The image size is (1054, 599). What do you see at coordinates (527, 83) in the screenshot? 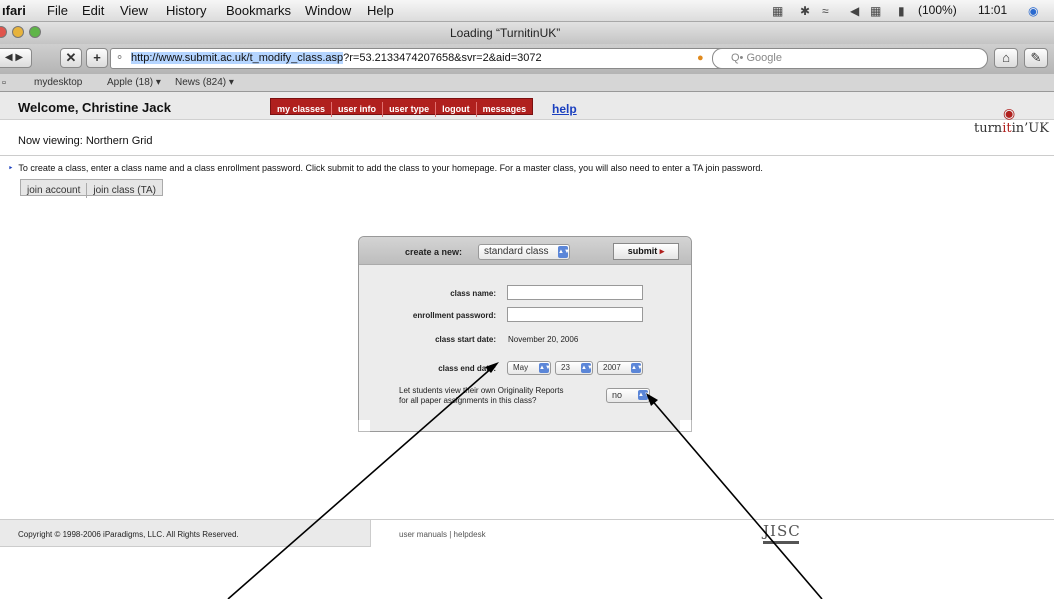
I see `bookmarks-bar: ▫ mydesktop Apple (18) ▾ News (824) ▾` at bounding box center [527, 83].